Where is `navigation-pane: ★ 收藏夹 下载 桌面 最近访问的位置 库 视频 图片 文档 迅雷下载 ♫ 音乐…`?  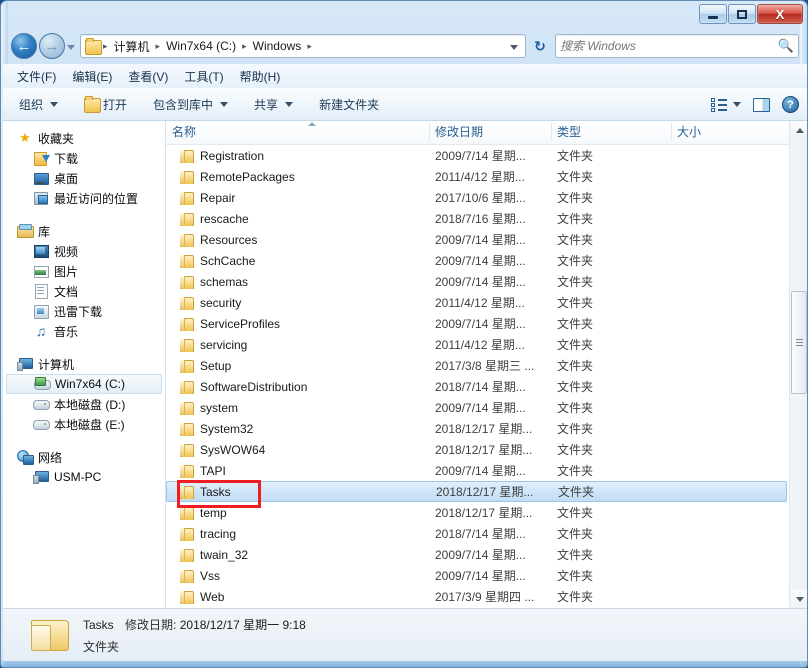
navigation-pane: ★ 收藏夹 下载 桌面 最近访问的位置 库 视频 图片 文档 迅雷下载 ♫ 音乐… is located at coordinates (84, 364).